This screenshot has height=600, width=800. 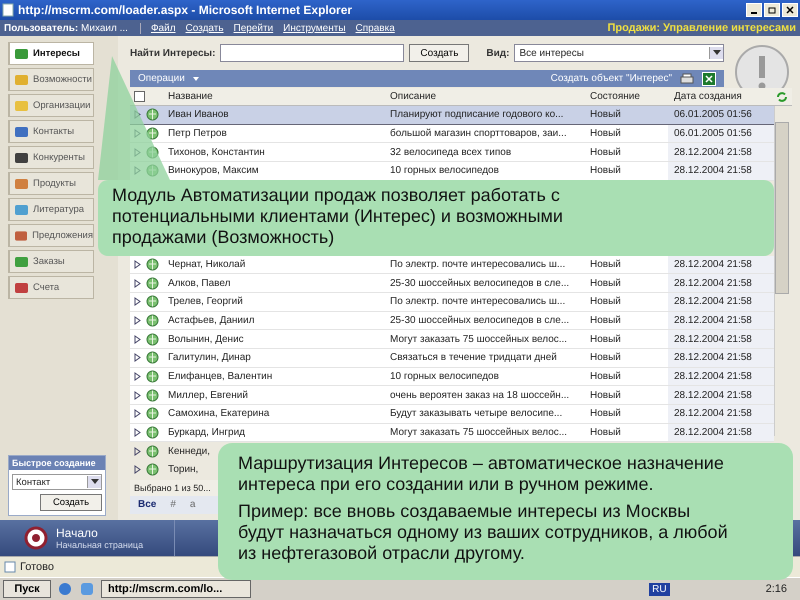 What do you see at coordinates (51, 53) in the screenshot?
I see `sidebar-item: Интересы` at bounding box center [51, 53].